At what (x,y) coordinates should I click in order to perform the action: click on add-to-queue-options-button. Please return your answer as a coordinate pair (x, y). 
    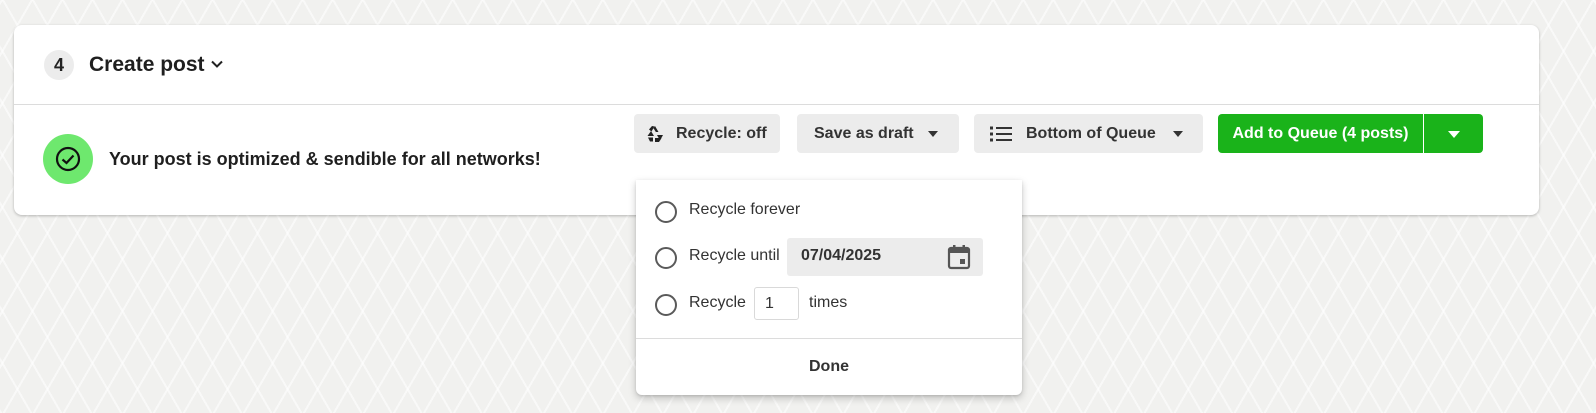
    Looking at the image, I should click on (1453, 133).